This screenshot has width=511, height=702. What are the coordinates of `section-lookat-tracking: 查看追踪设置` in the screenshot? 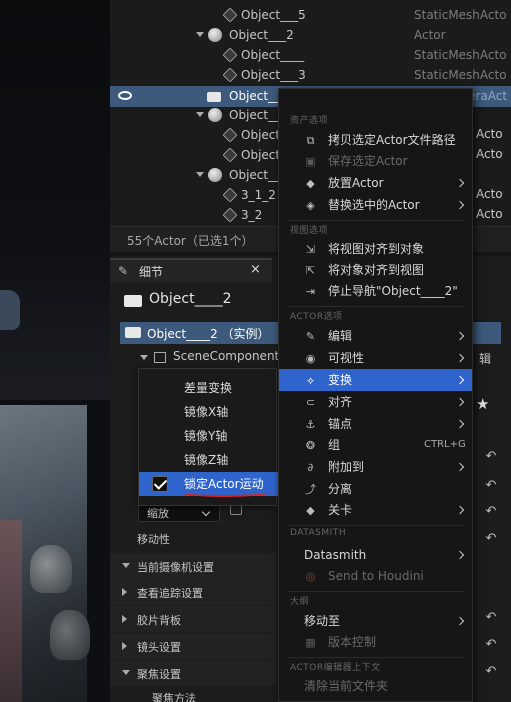 It's located at (193, 592).